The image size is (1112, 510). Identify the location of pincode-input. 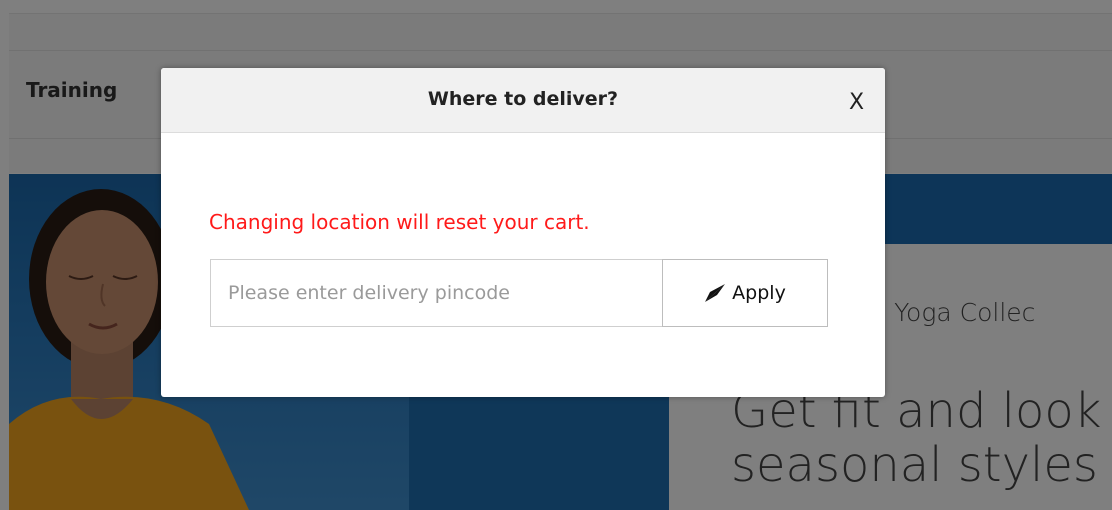
(436, 293).